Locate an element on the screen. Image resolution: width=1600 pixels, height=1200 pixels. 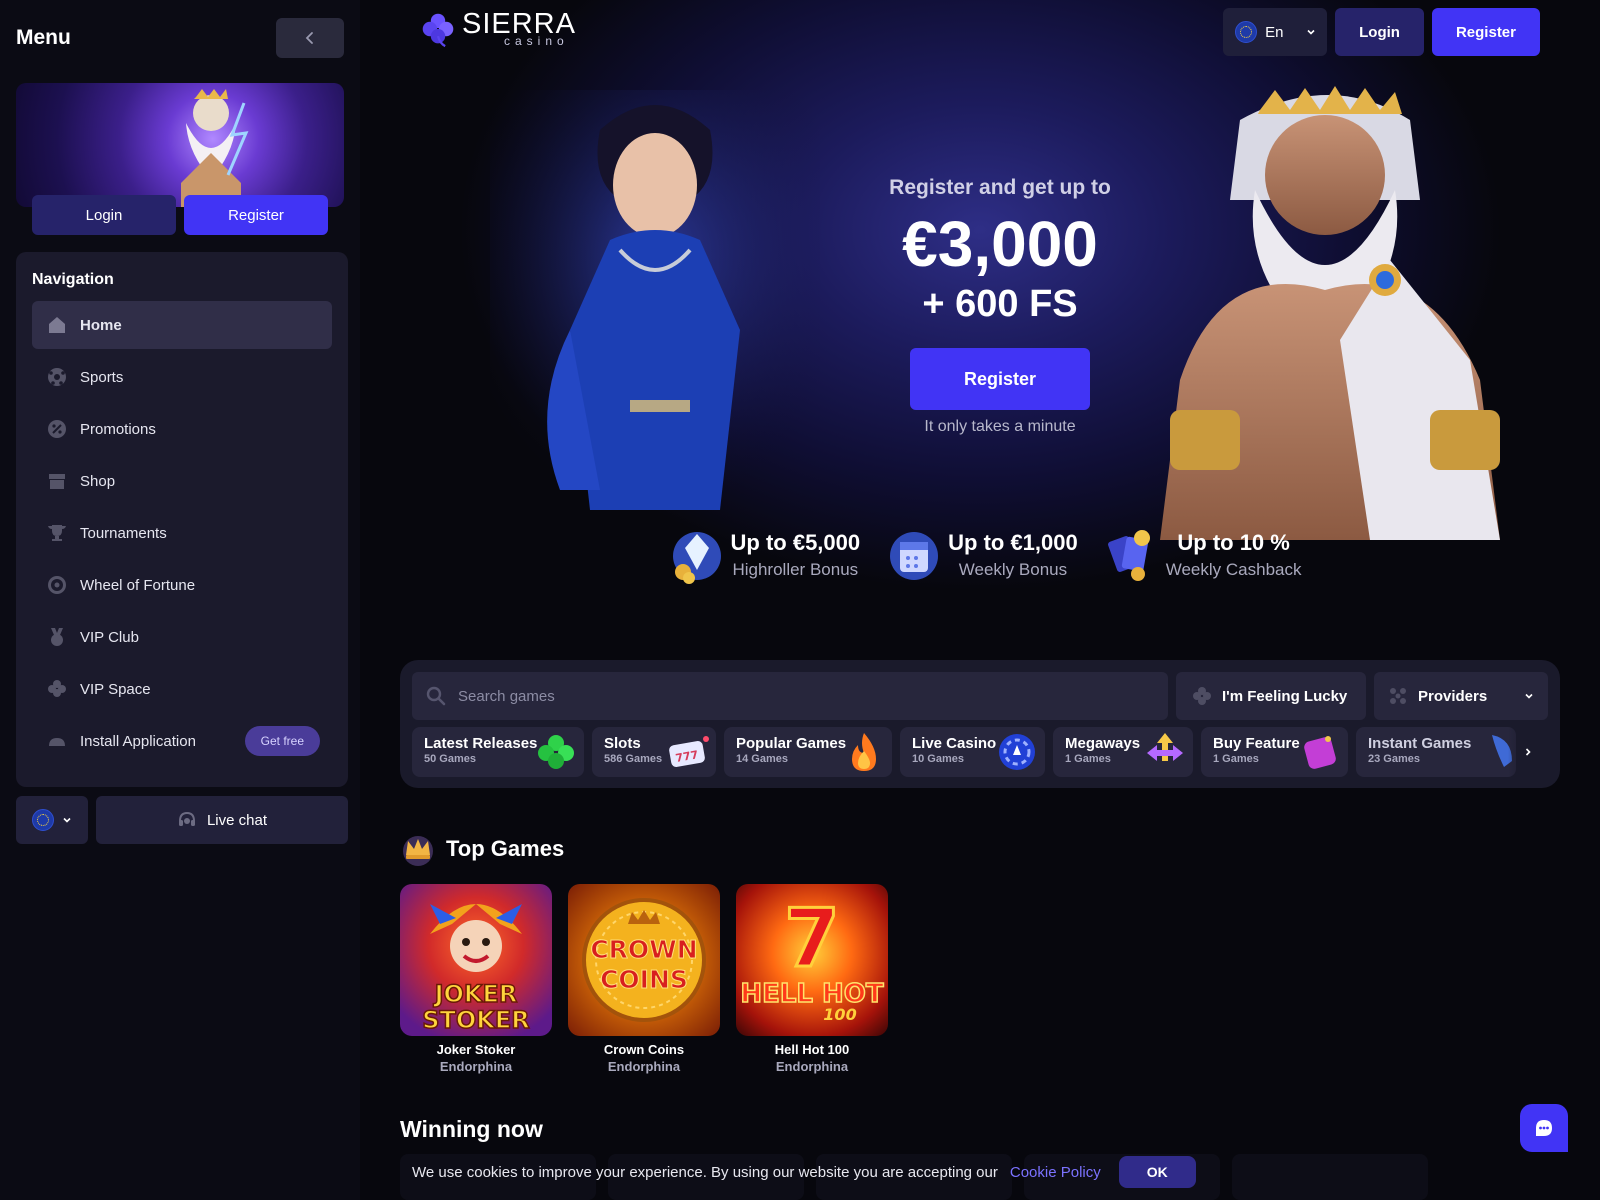
category-scroll-right-button is located at coordinates (1528, 752).